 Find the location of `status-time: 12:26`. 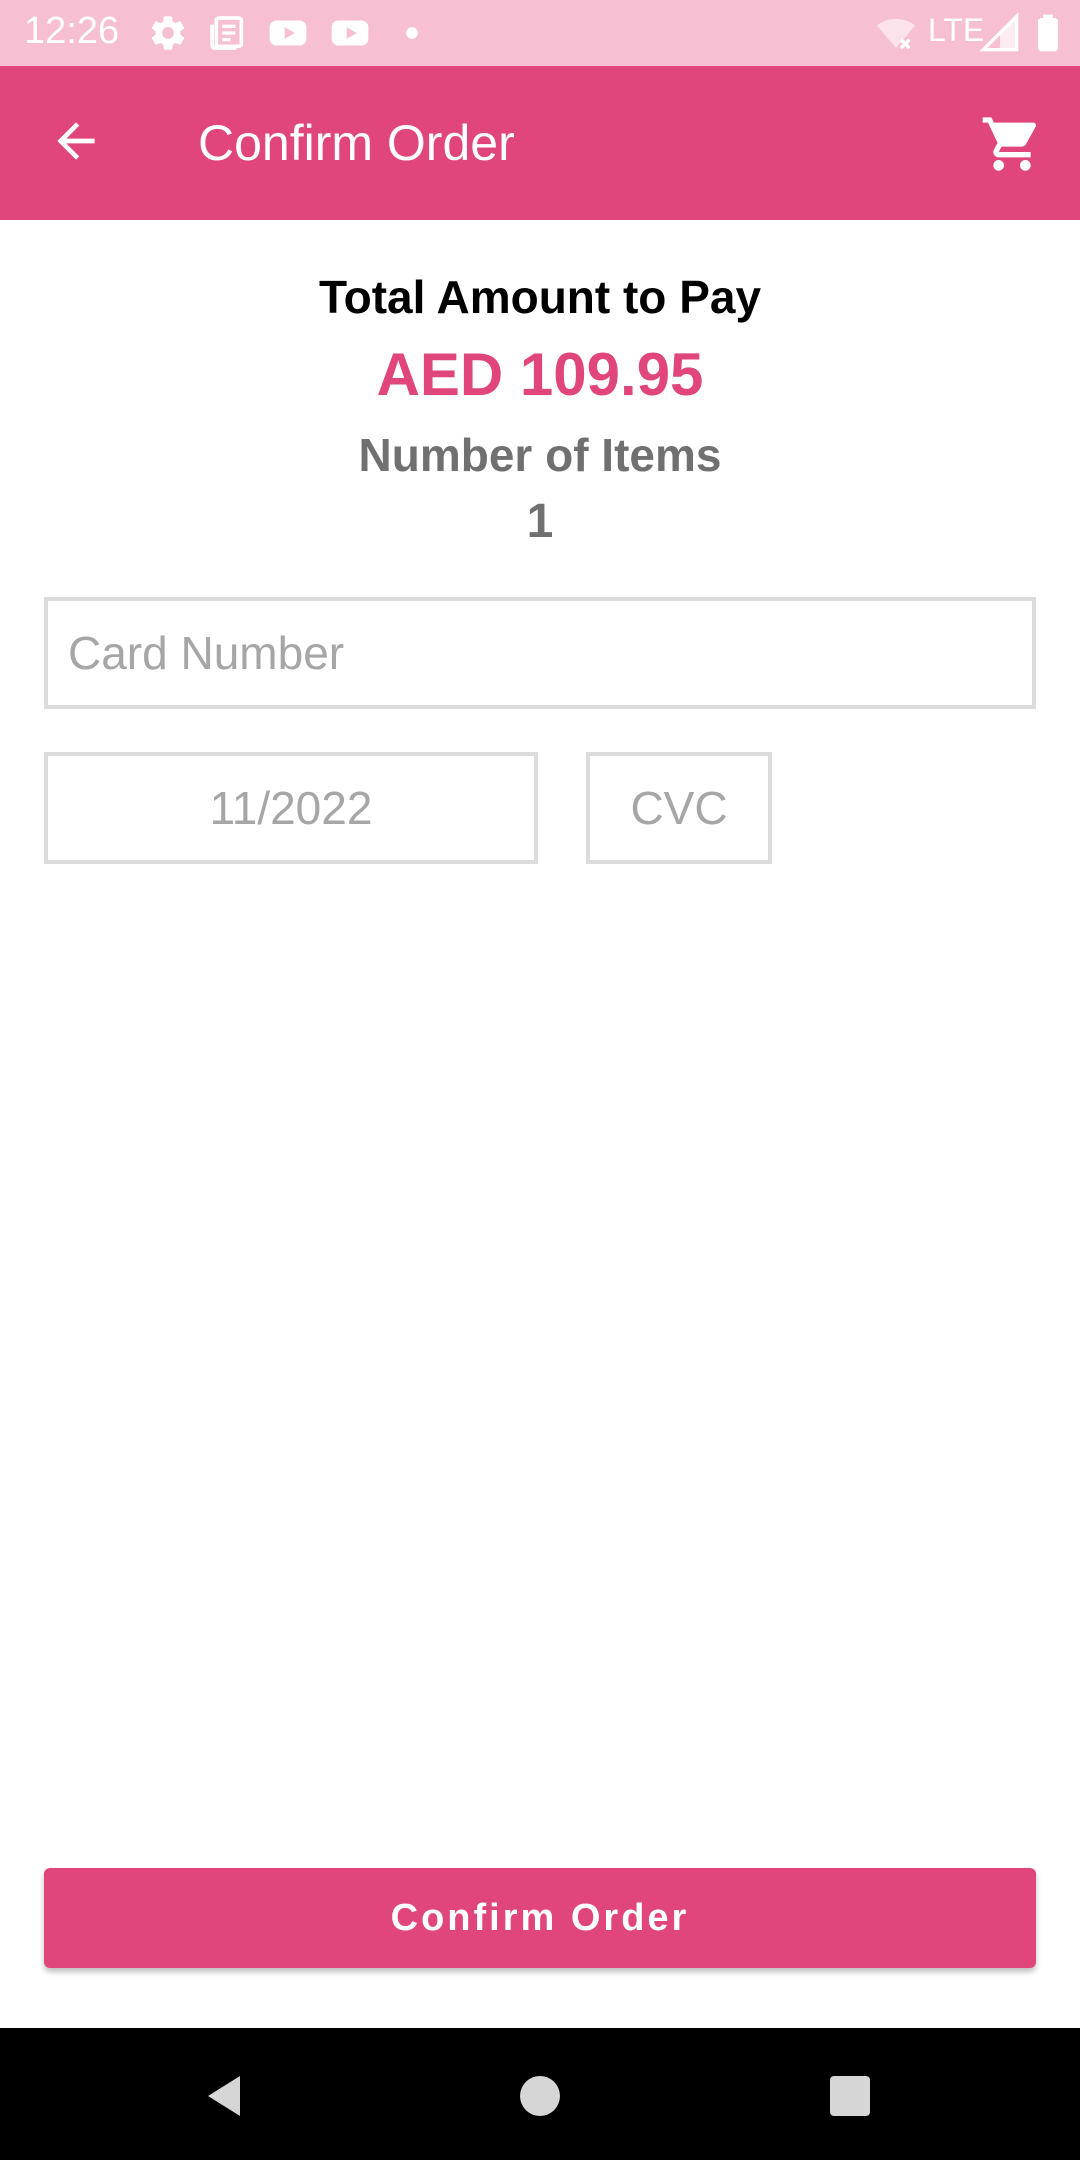

status-time: 12:26 is located at coordinates (72, 31).